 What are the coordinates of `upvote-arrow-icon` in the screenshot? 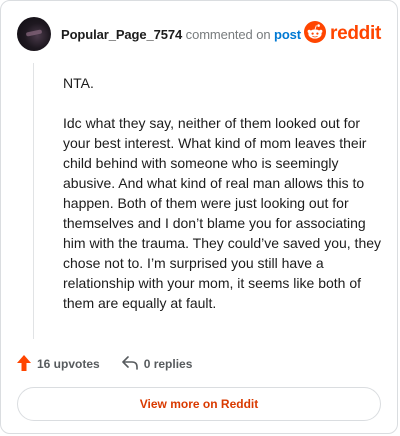 It's located at (24, 364).